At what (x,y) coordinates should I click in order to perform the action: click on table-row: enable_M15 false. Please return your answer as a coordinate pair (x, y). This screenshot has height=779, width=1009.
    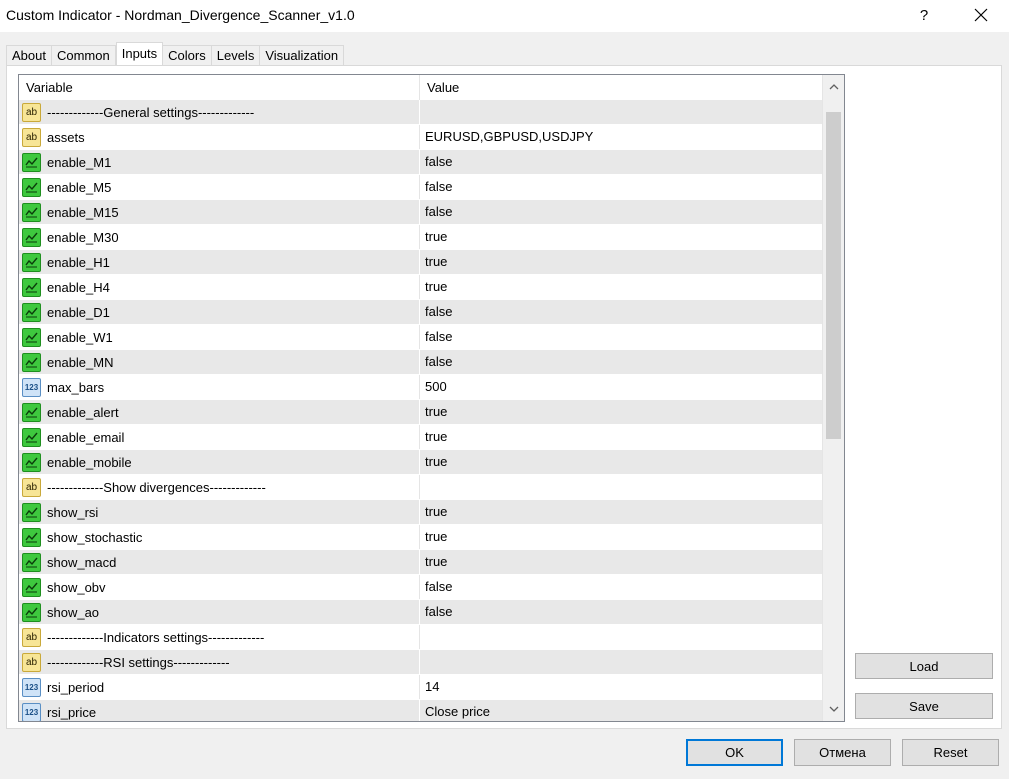
    Looking at the image, I should click on (420, 212).